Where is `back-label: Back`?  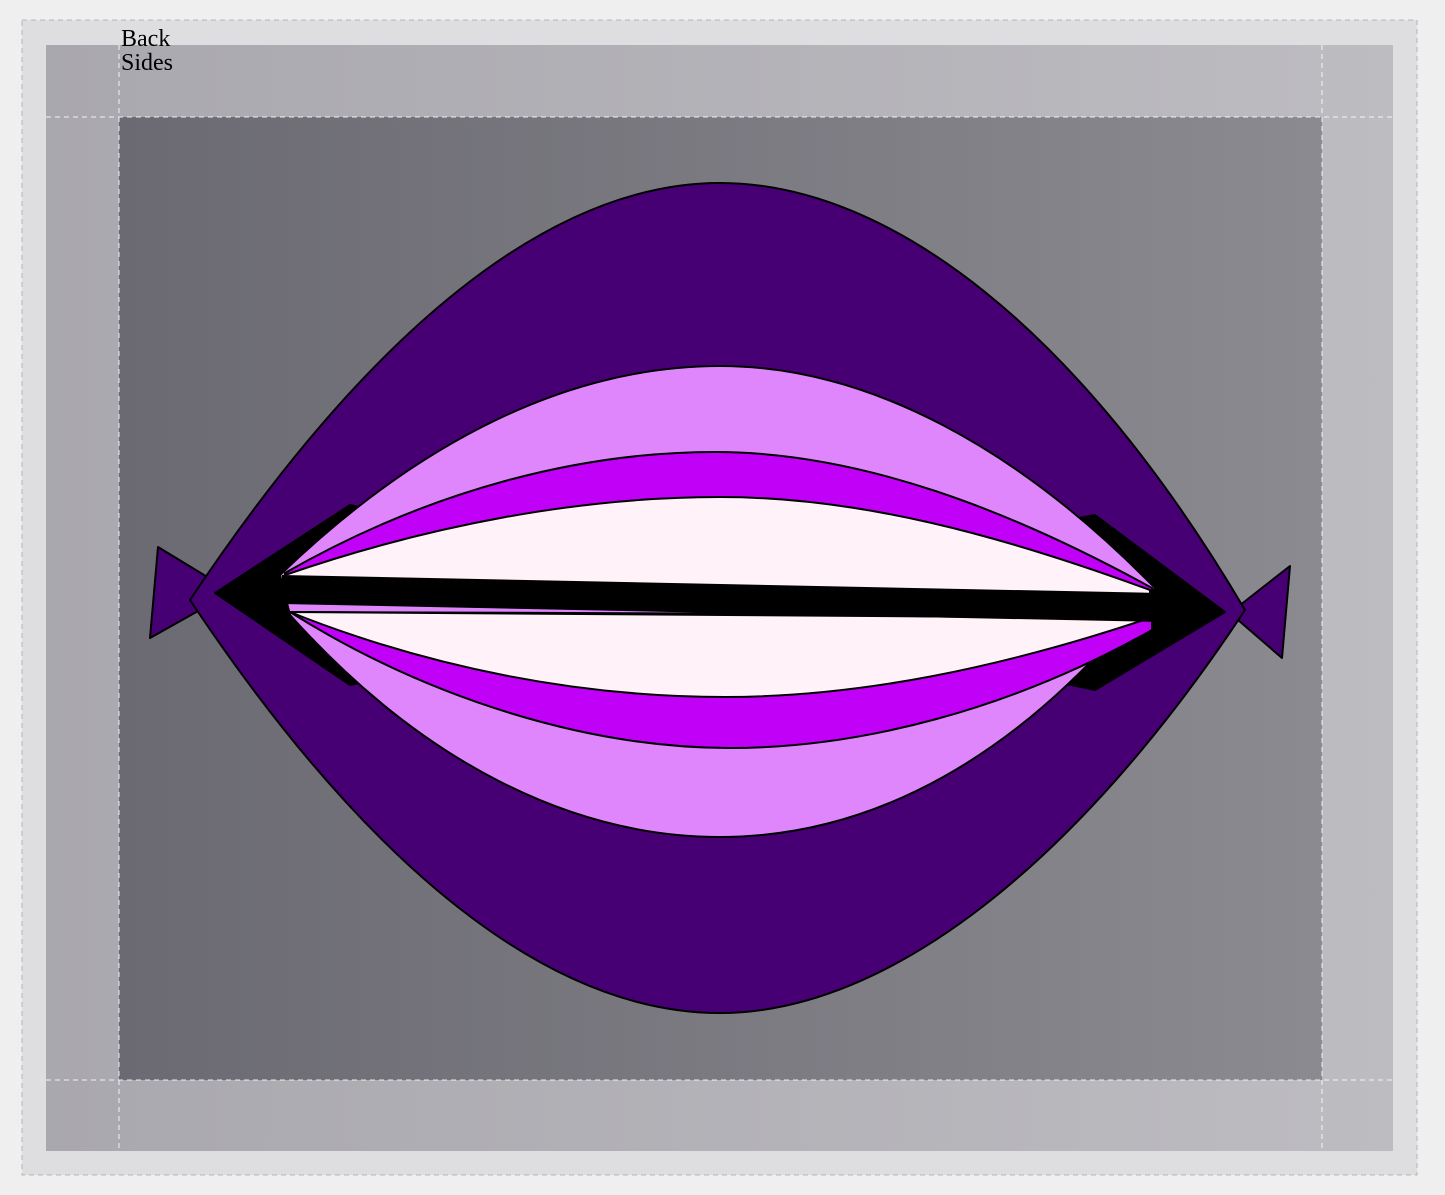
back-label: Back is located at coordinates (145, 39).